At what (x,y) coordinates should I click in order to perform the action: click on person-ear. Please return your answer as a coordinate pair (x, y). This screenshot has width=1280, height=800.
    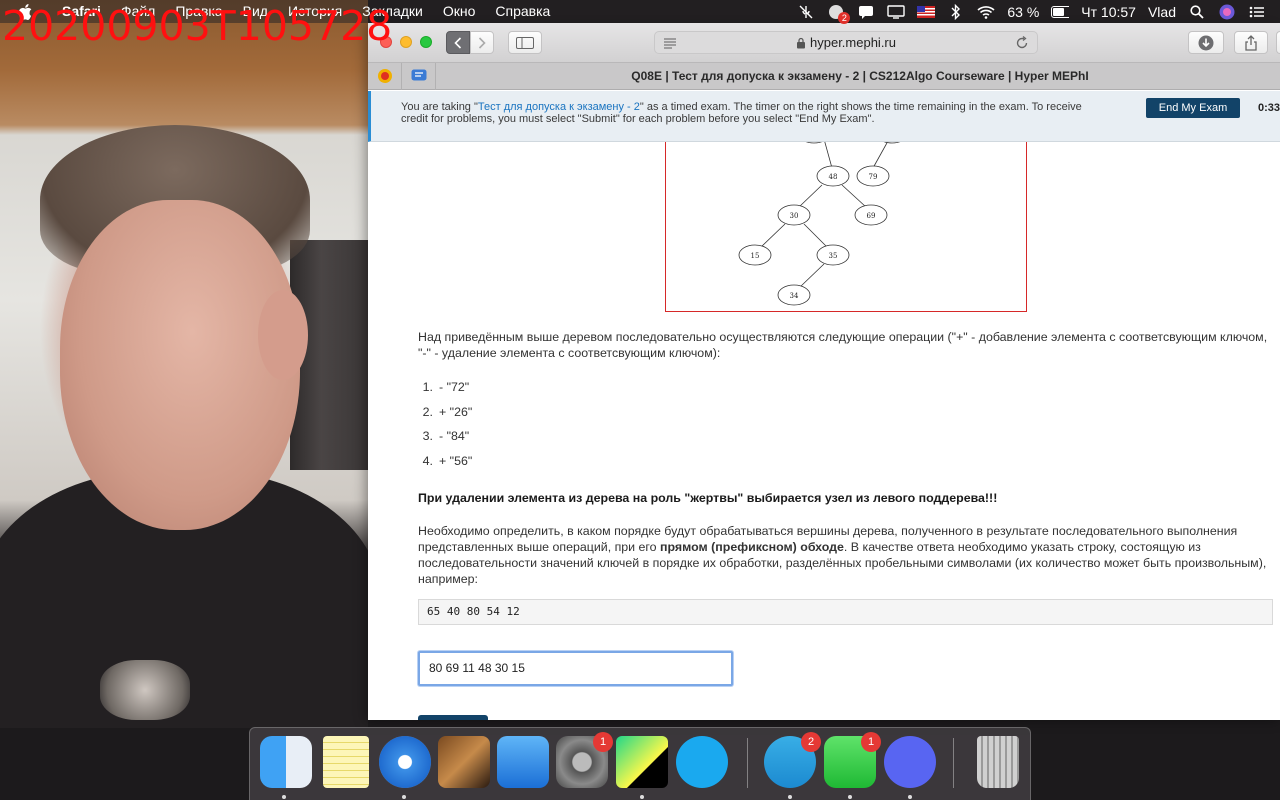
    Looking at the image, I should click on (283, 335).